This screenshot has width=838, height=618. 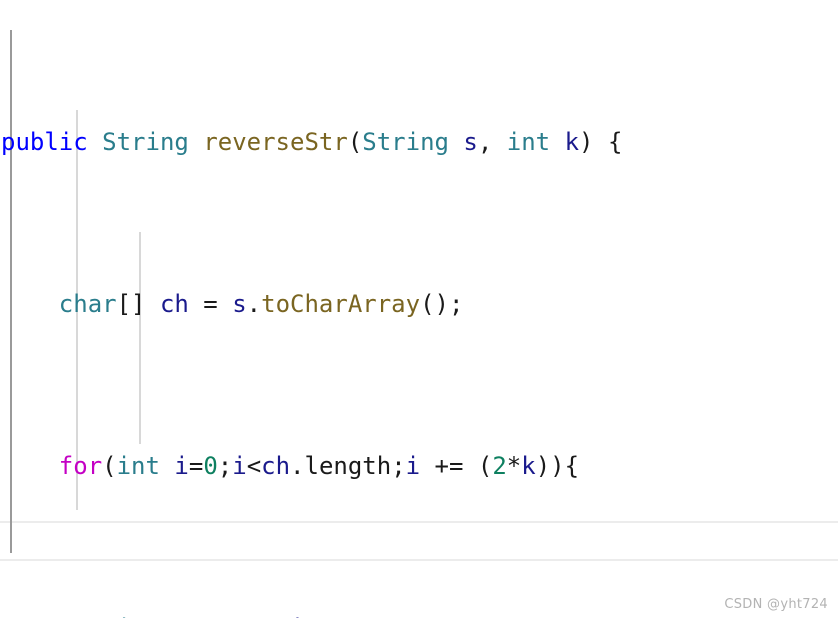 What do you see at coordinates (254, 465) in the screenshot?
I see `token-lt: <` at bounding box center [254, 465].